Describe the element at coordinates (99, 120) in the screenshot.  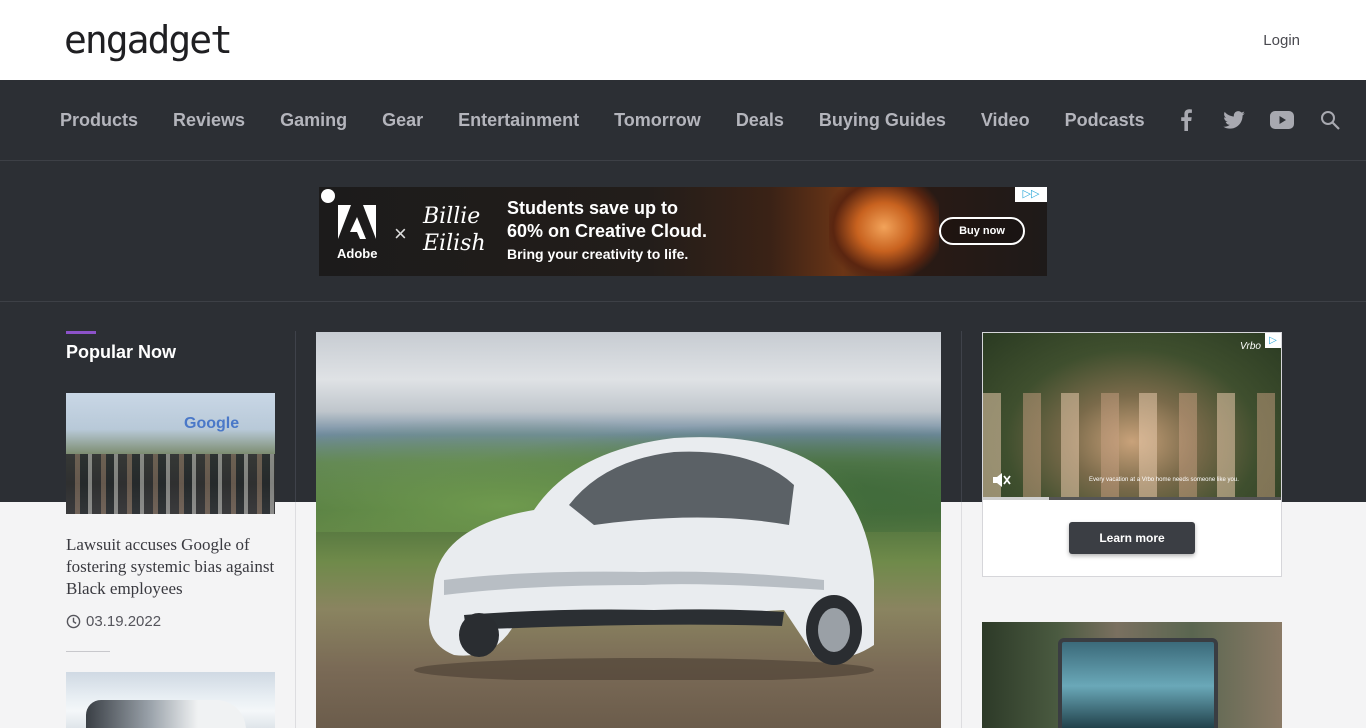
I see `nav-item-products: Products` at that location.